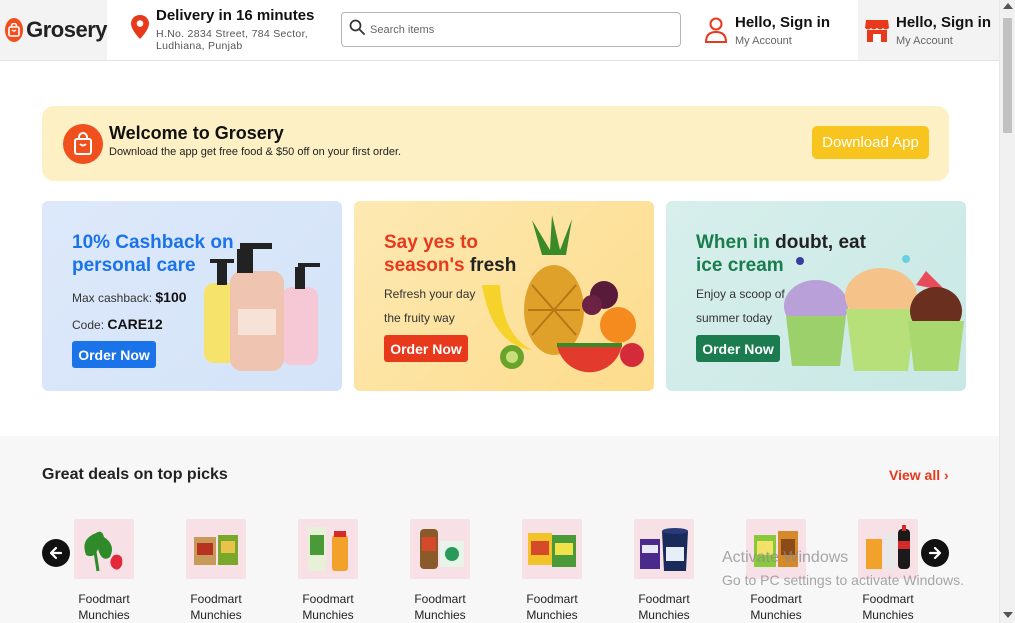 This screenshot has width=1015, height=623. What do you see at coordinates (734, 318) in the screenshot?
I see `promo-line-2: summer today` at bounding box center [734, 318].